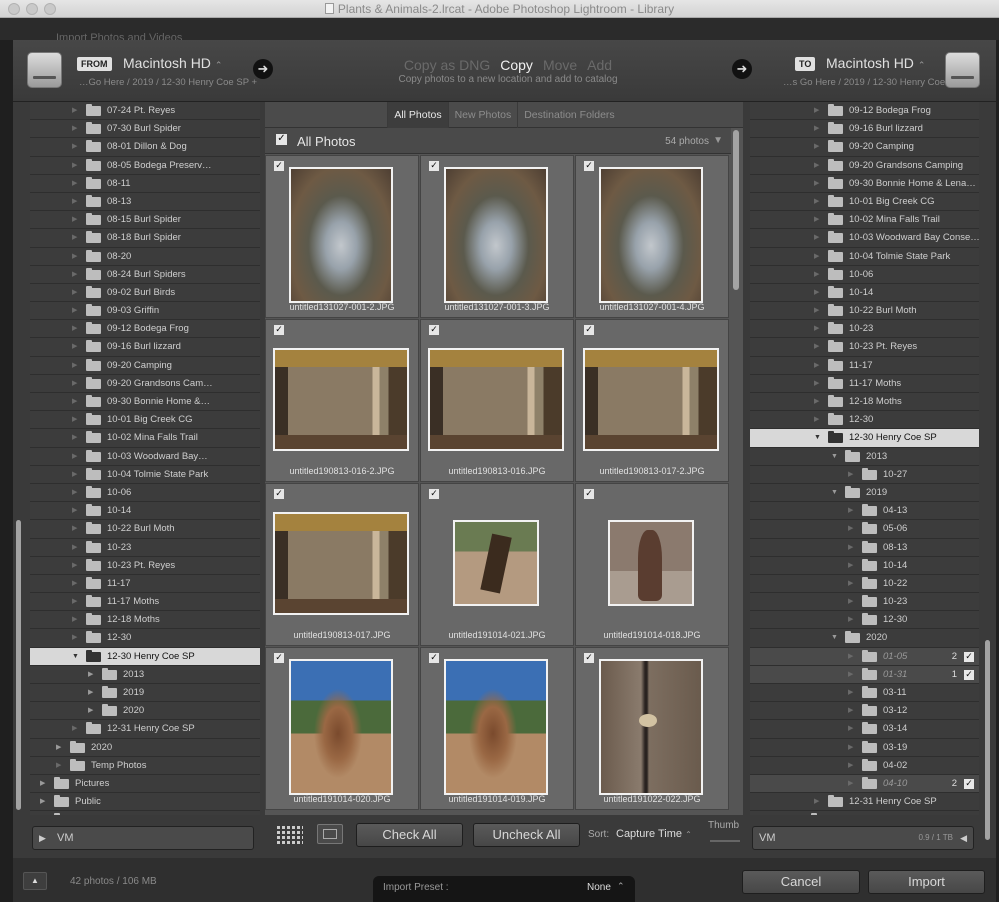 The height and width of the screenshot is (902, 999). What do you see at coordinates (725, 841) in the screenshot?
I see `thumbnail-size-slider` at bounding box center [725, 841].